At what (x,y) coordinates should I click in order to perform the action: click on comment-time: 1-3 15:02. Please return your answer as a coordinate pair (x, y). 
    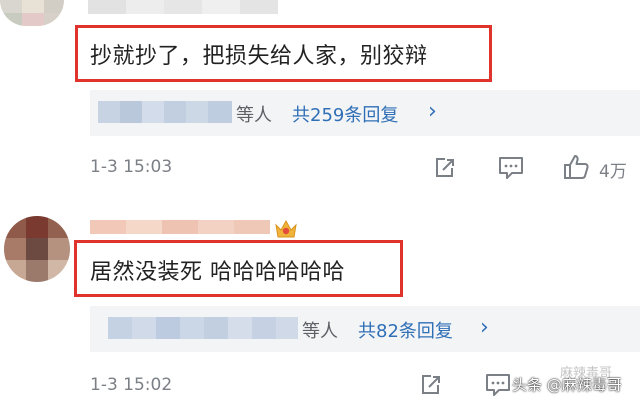
    Looking at the image, I should click on (131, 385).